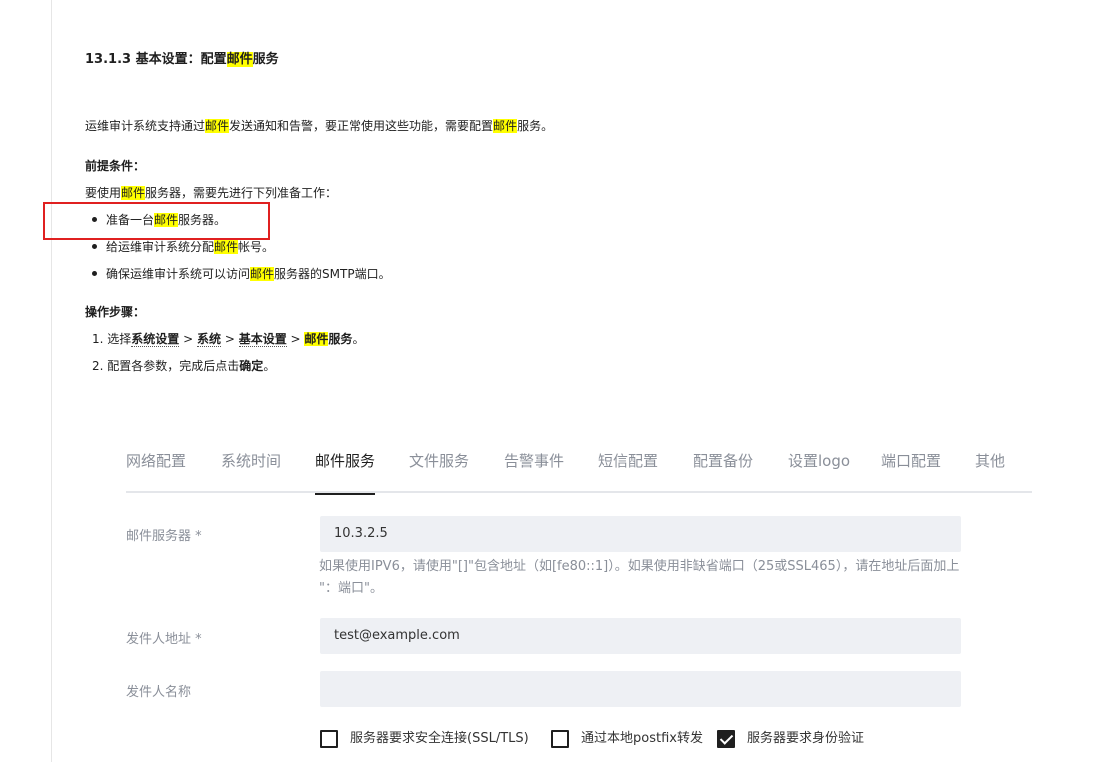 The image size is (1112, 762). I want to click on section-title: 13.1.3 基本设置：配置邮件服务, so click(182, 59).